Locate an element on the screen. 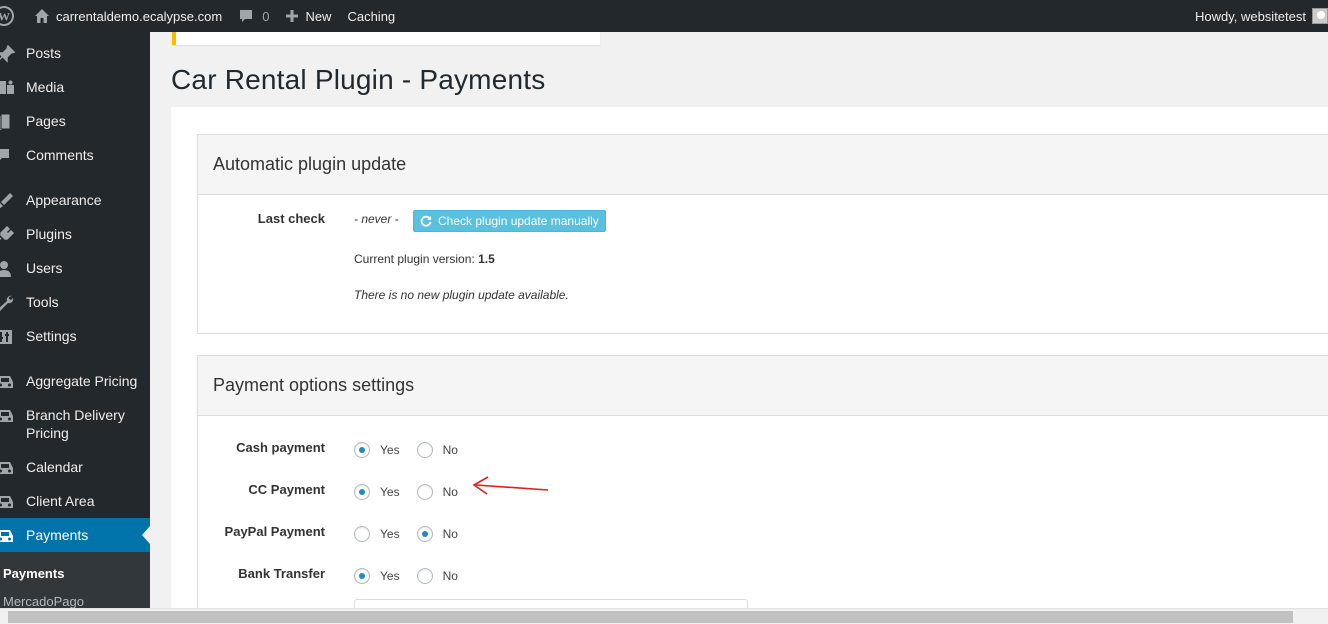 The height and width of the screenshot is (624, 1328). admin-notice is located at coordinates (386, 38).